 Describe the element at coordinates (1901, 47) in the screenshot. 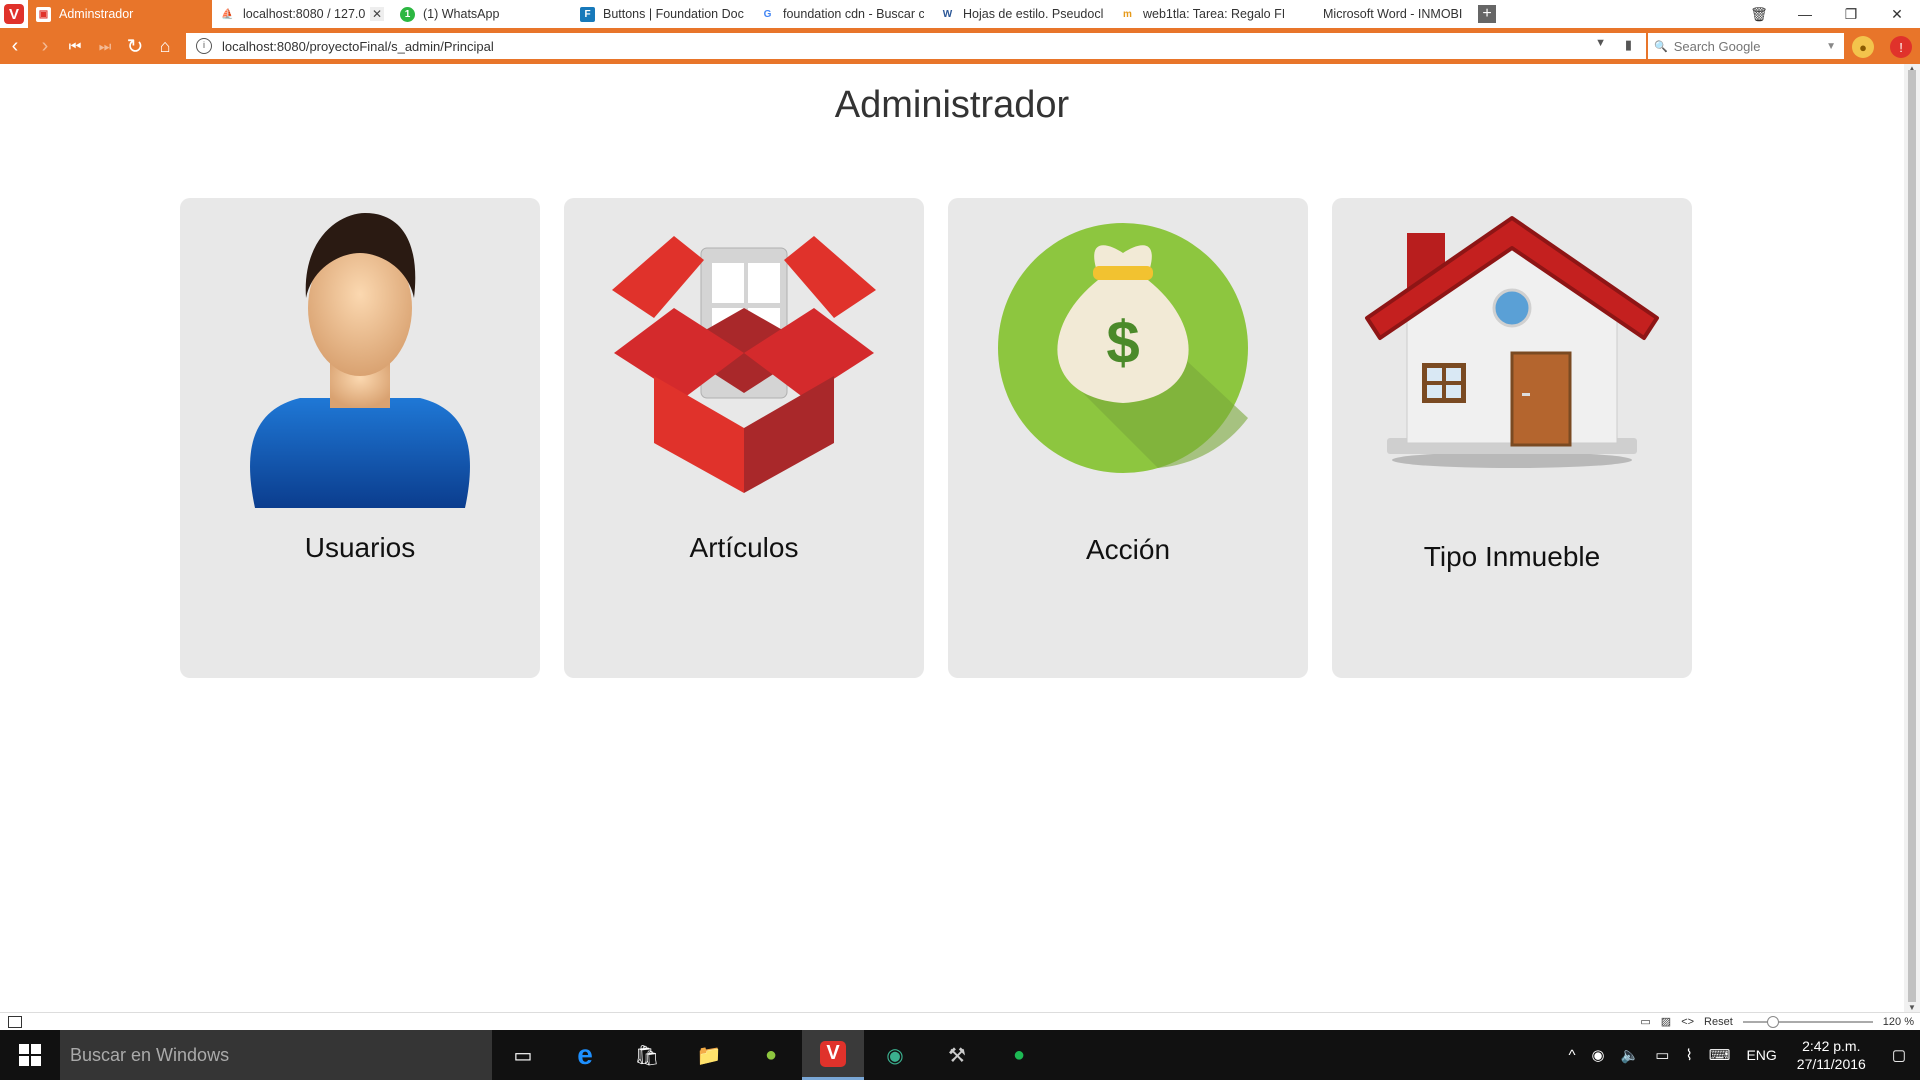

I see `vivaldi-menu-icon: !` at that location.